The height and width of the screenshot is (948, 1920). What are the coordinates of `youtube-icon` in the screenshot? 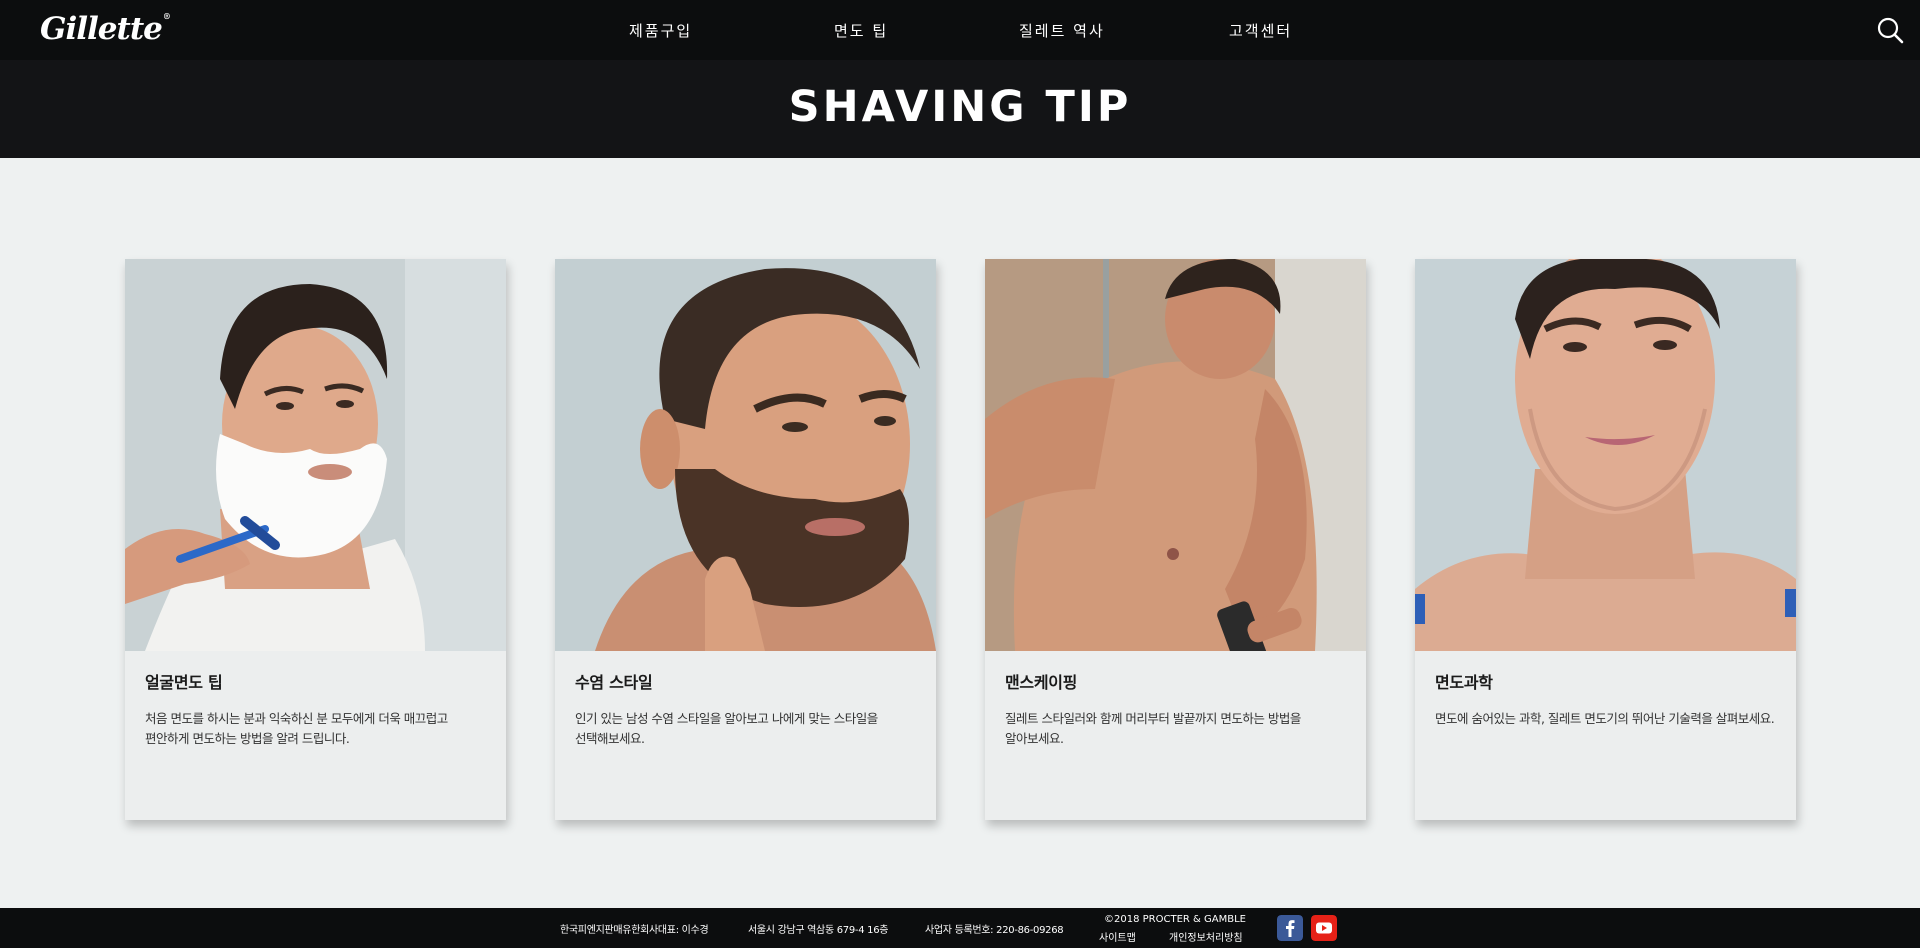 It's located at (1324, 928).